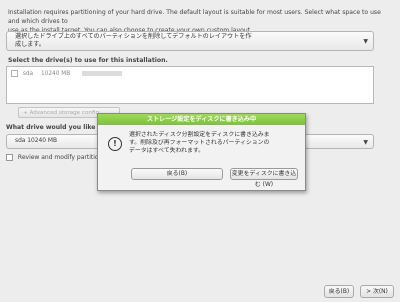 The image size is (400, 302). I want to click on warning-icon: !, so click(115, 144).